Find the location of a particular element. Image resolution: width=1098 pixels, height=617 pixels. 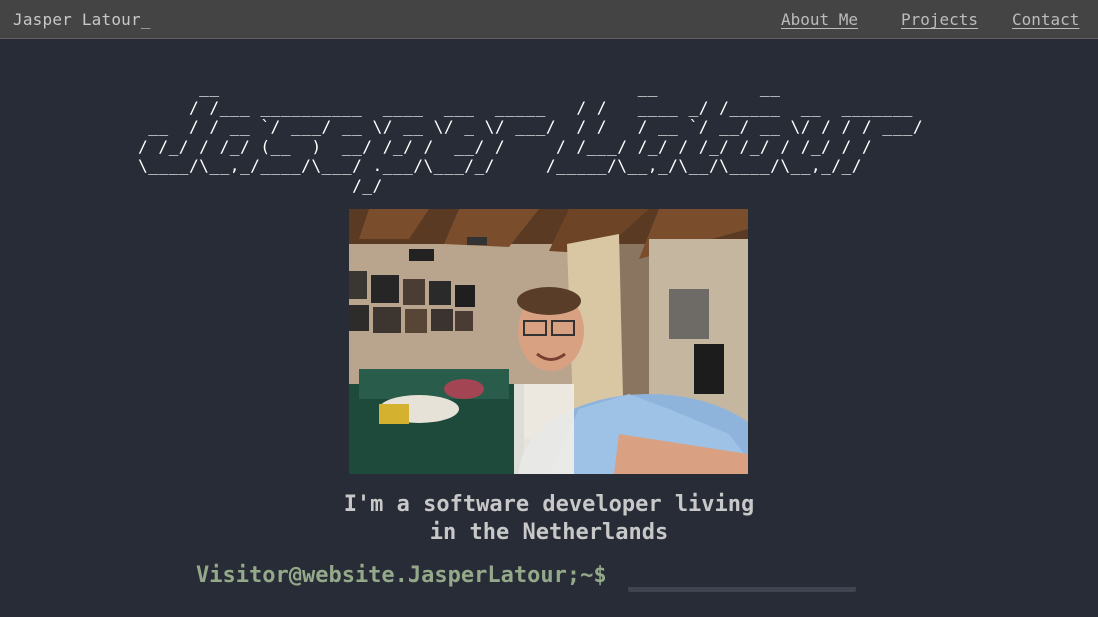

tagline-line-1: I'm a software developer living is located at coordinates (549, 504).